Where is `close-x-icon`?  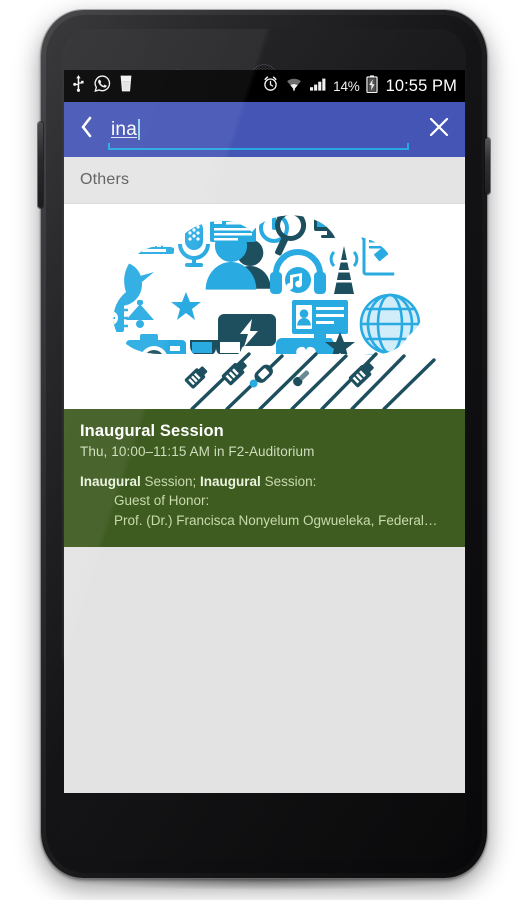 close-x-icon is located at coordinates (439, 129).